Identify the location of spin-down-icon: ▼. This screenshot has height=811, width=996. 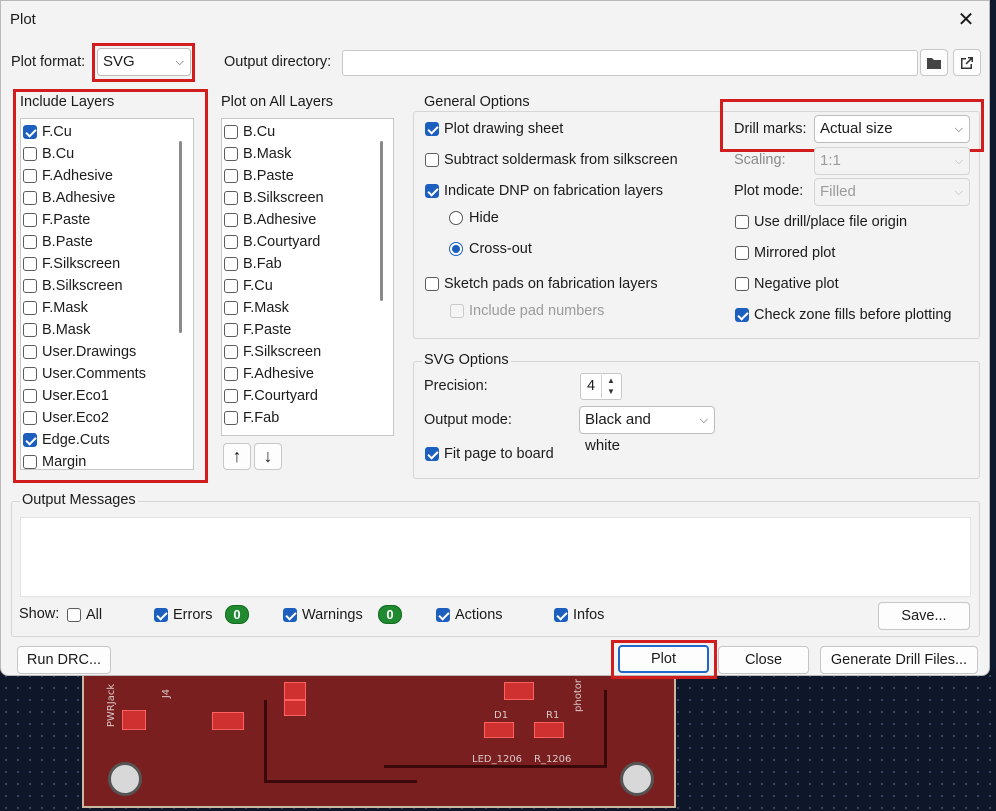
(611, 391).